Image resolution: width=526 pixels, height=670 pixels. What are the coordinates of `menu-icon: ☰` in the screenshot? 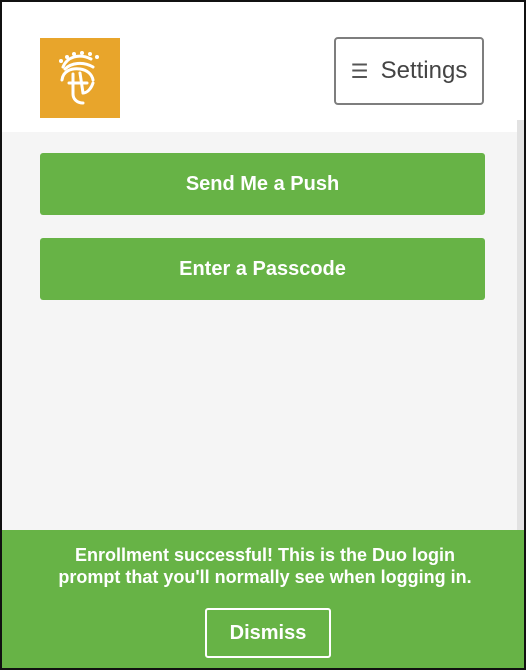 It's located at (359, 71).